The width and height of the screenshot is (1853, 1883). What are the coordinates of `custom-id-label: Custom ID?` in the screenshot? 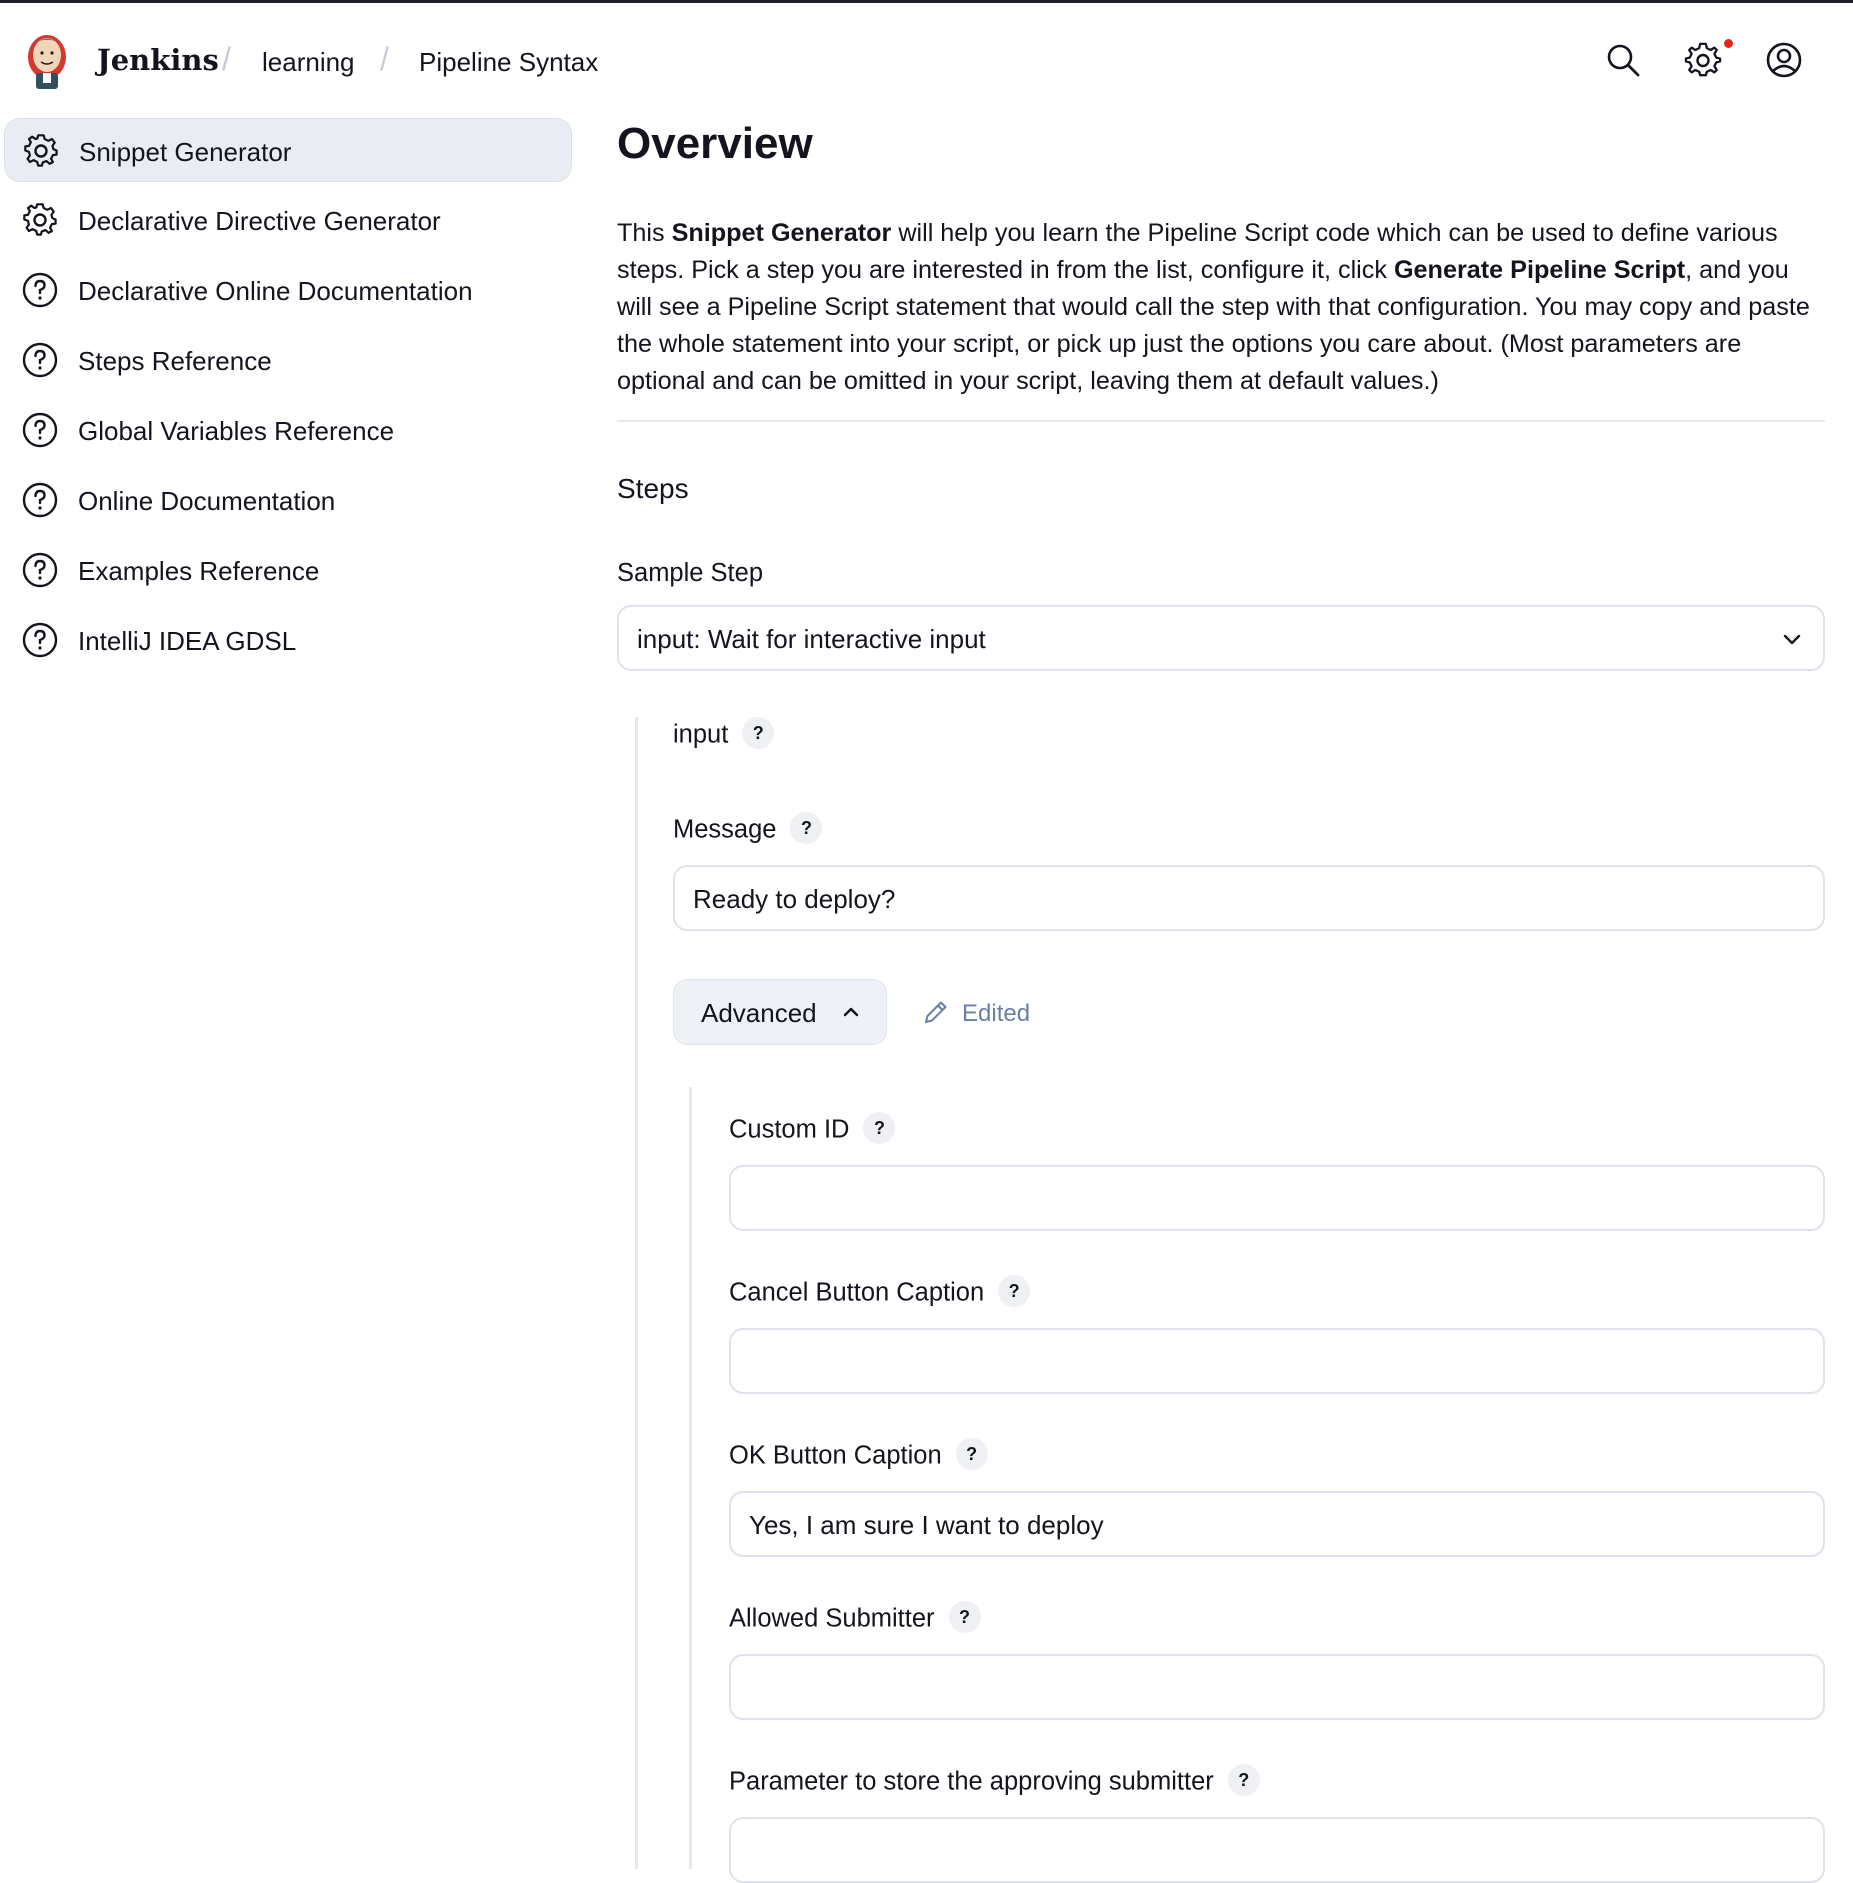 It's located at (812, 1129).